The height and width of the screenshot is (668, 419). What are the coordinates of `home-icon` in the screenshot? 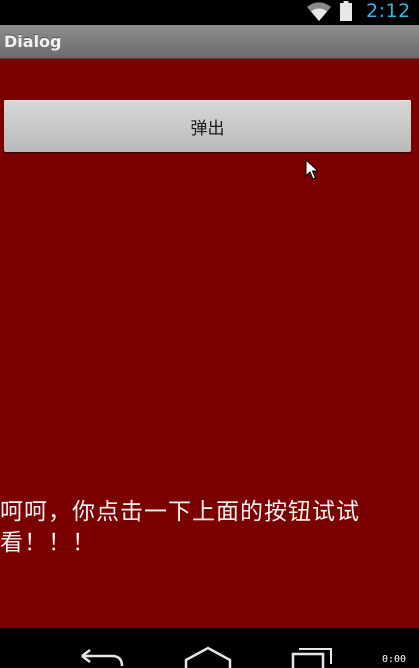 It's located at (208, 657).